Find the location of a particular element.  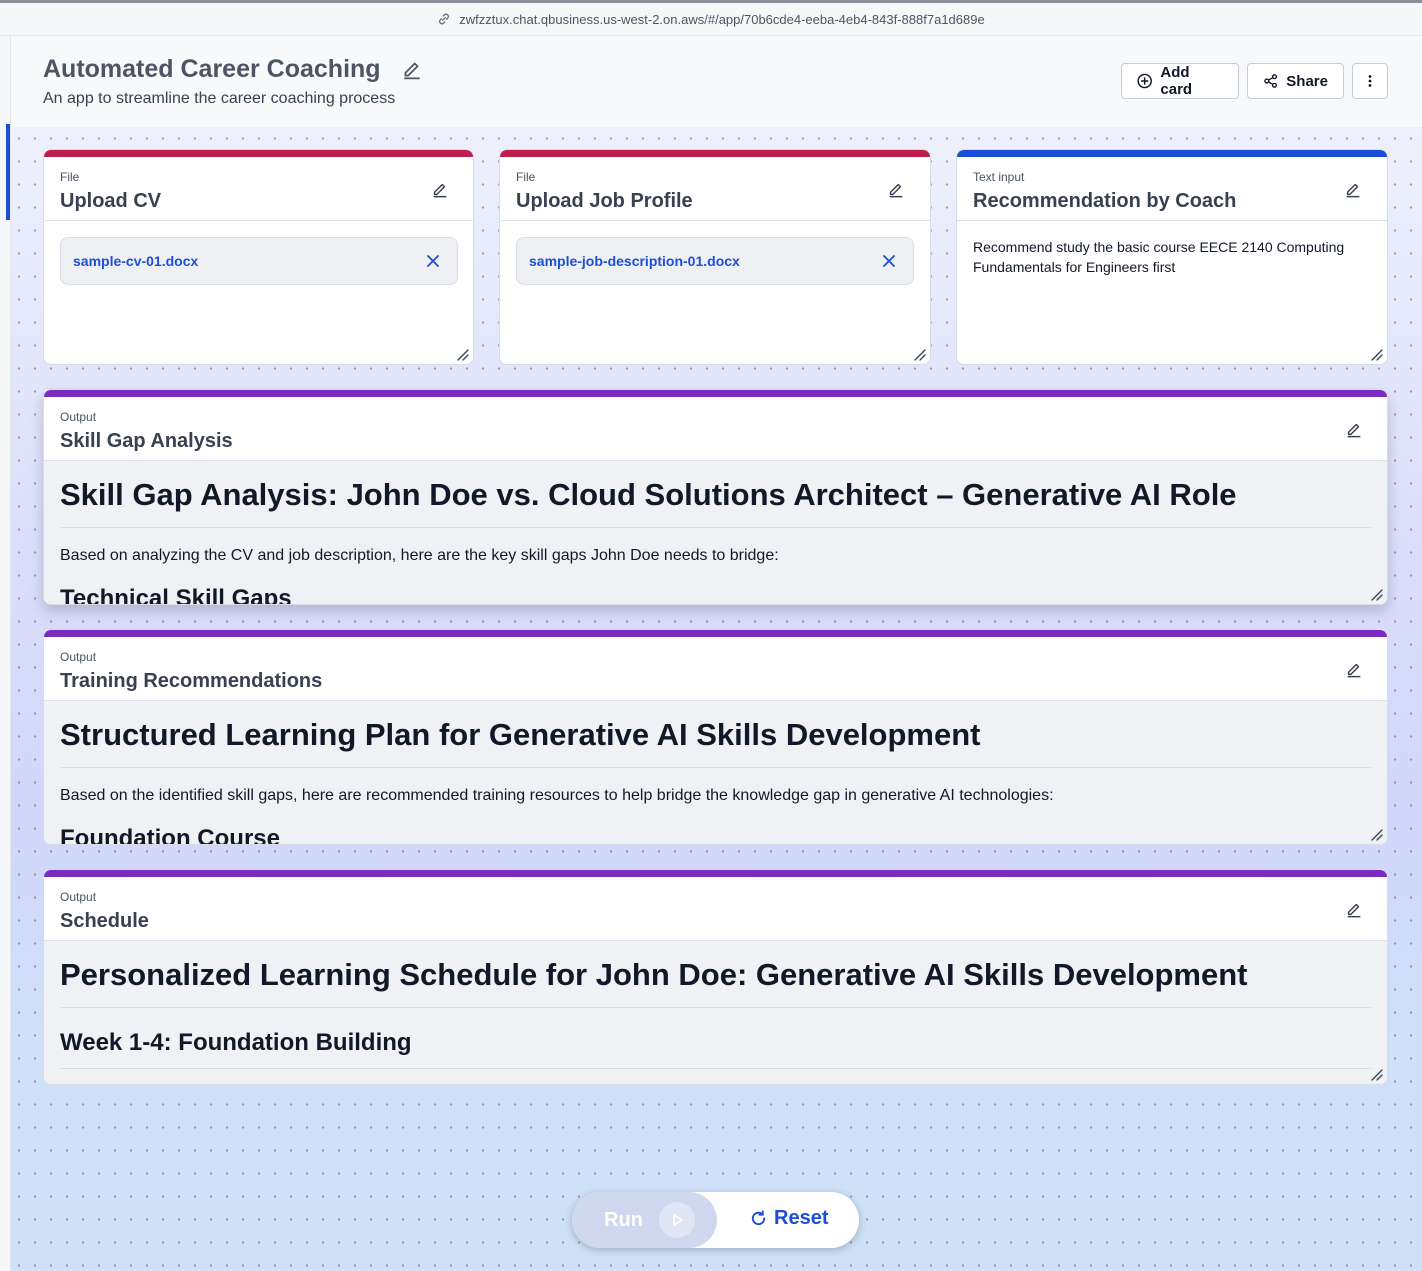

output-subheading: Week 1-4: Foundation Building is located at coordinates (236, 1042).